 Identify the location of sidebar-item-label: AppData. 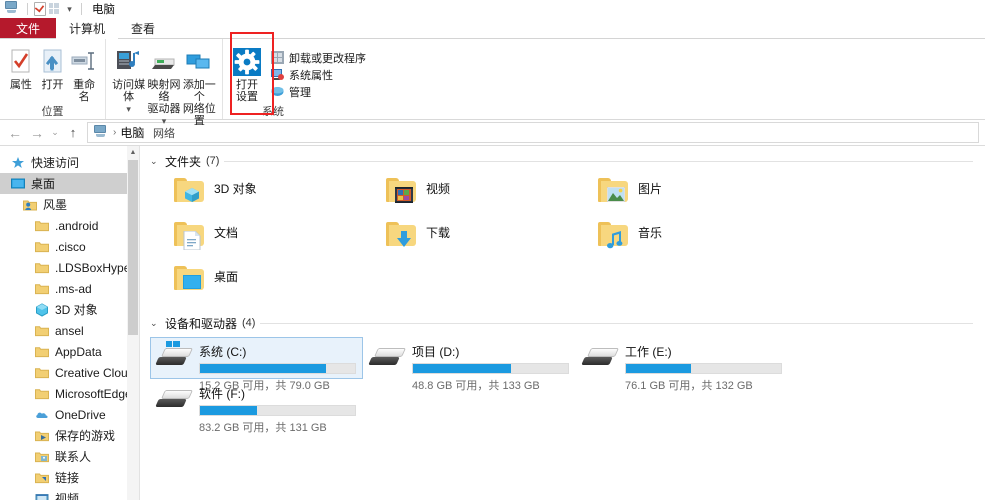
(78, 351).